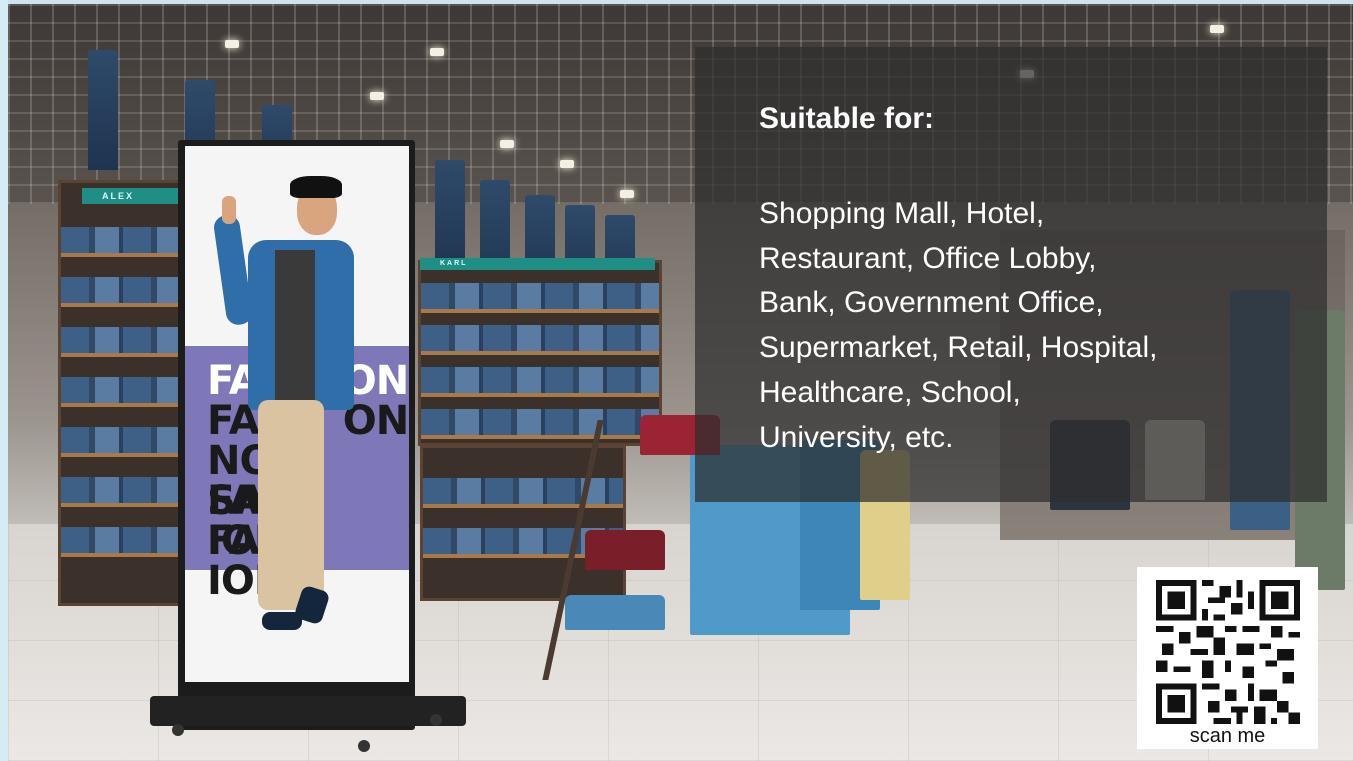  Describe the element at coordinates (308, 711) in the screenshot. I see `kiosk-base` at that location.